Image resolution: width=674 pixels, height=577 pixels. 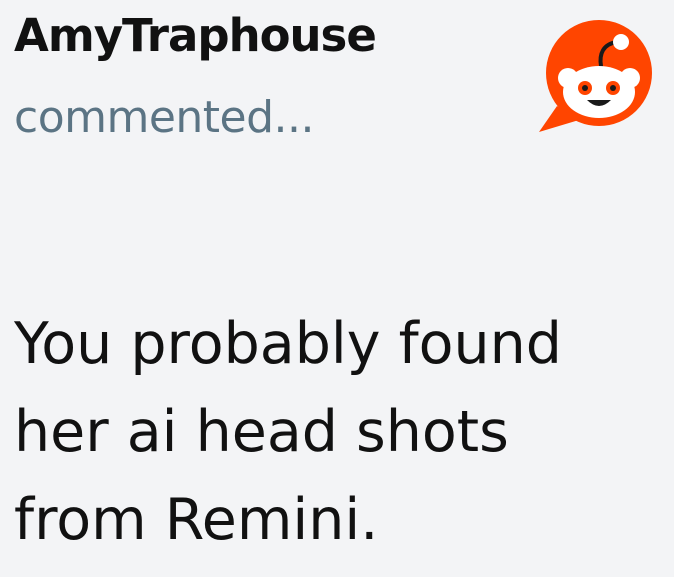 What do you see at coordinates (595, 76) in the screenshot?
I see `reddit-logo-icon` at bounding box center [595, 76].